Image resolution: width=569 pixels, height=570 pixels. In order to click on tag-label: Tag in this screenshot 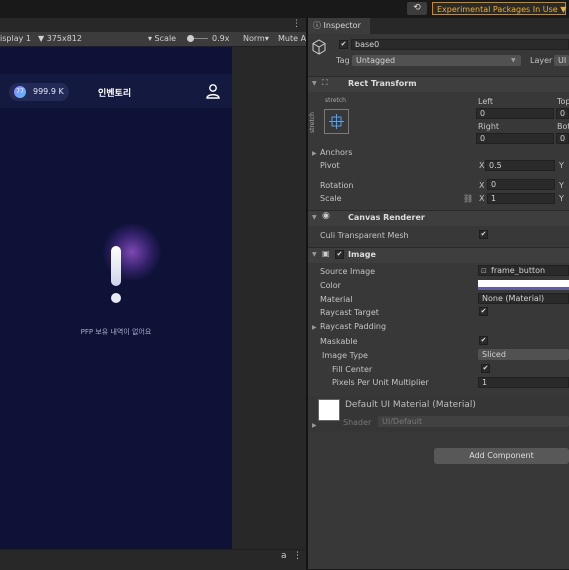, I will do `click(343, 60)`.